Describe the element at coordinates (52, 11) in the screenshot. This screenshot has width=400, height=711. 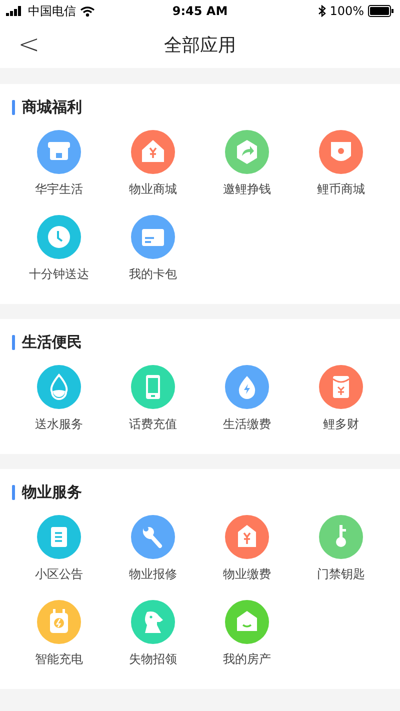
I see `carrier-name: 中国电信` at that location.